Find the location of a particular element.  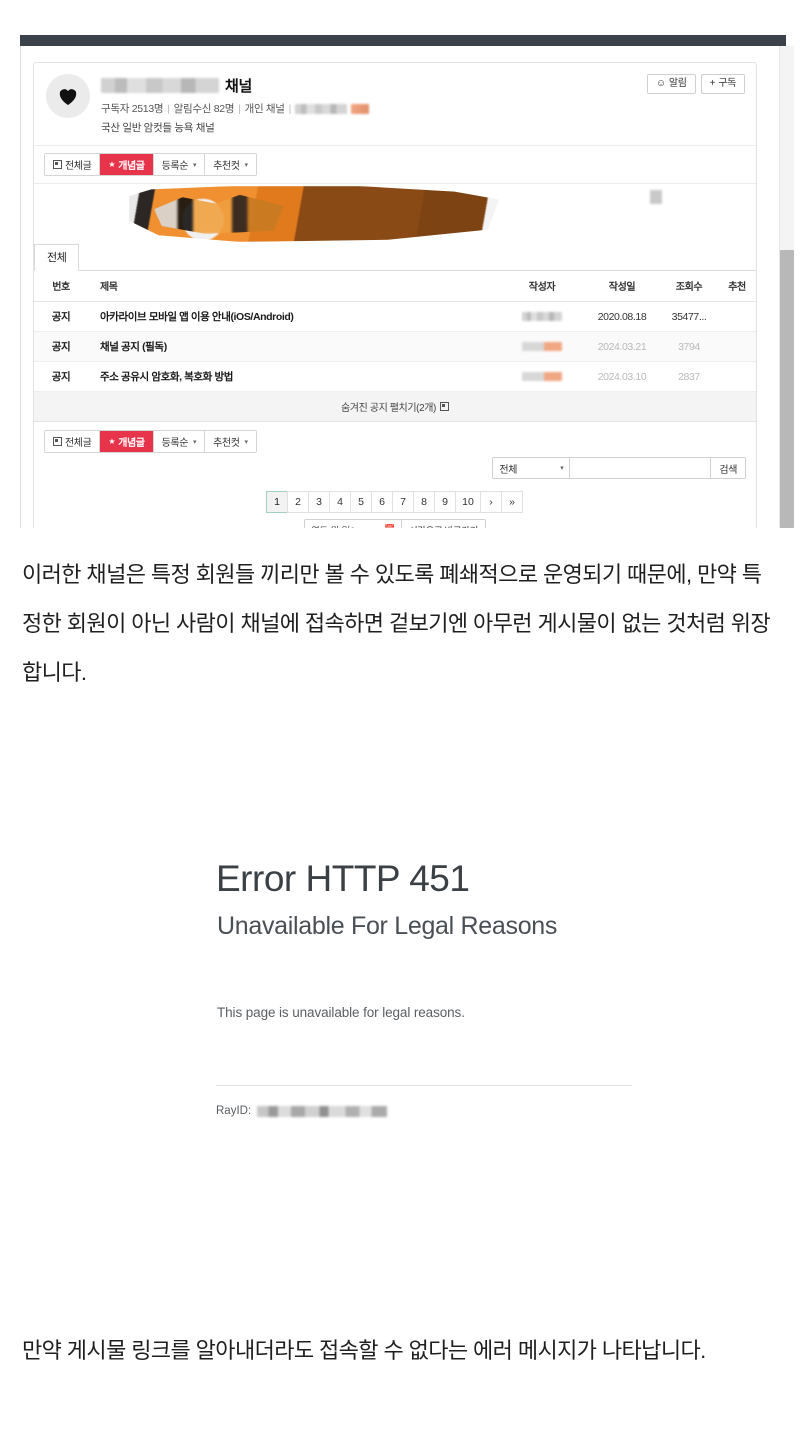

jump-to-time-group: 연도-월-일0 -- --:-- 📅 시간으로 바로가기 is located at coordinates (395, 523).